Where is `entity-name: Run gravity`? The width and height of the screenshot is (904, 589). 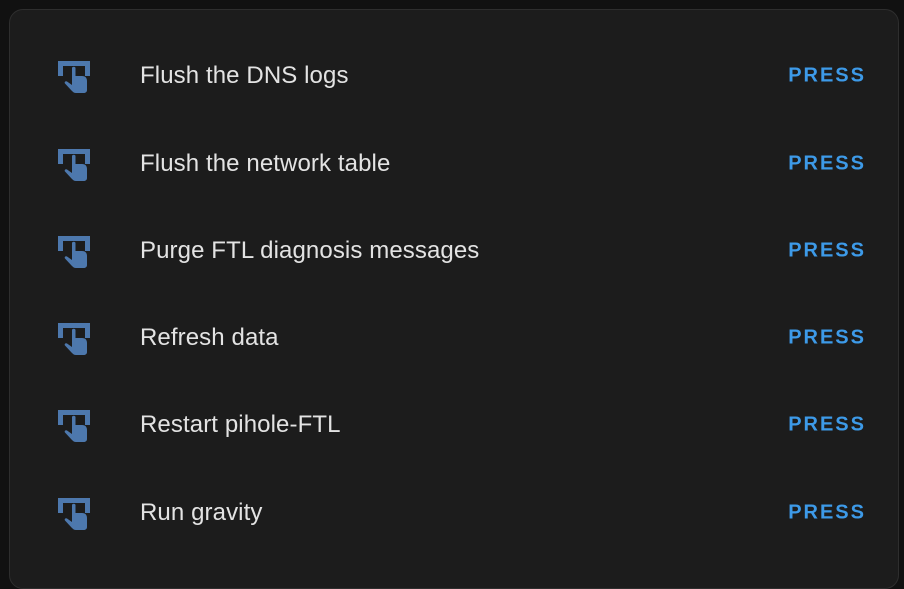
entity-name: Run gravity is located at coordinates (201, 512).